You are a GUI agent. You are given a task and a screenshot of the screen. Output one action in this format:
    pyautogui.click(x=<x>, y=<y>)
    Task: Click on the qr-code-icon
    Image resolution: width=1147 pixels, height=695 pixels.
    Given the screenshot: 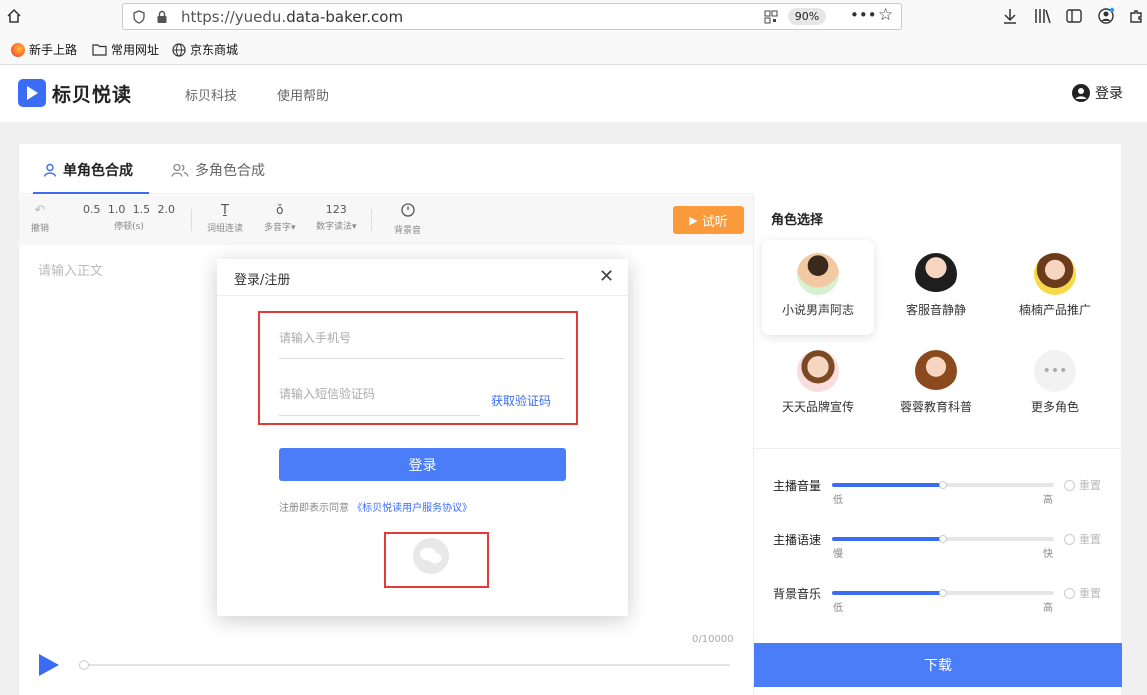 What is the action you would take?
    pyautogui.click(x=771, y=17)
    